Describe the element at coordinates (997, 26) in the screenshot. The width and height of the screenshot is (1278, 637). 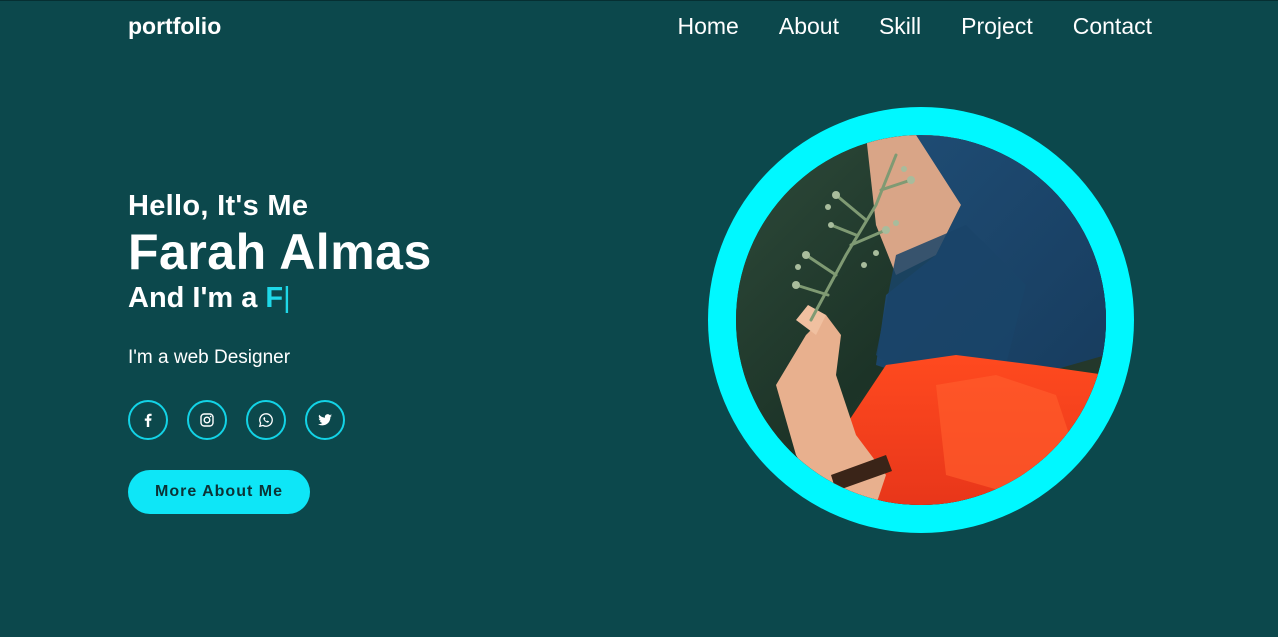
I see `nav-project: Project` at that location.